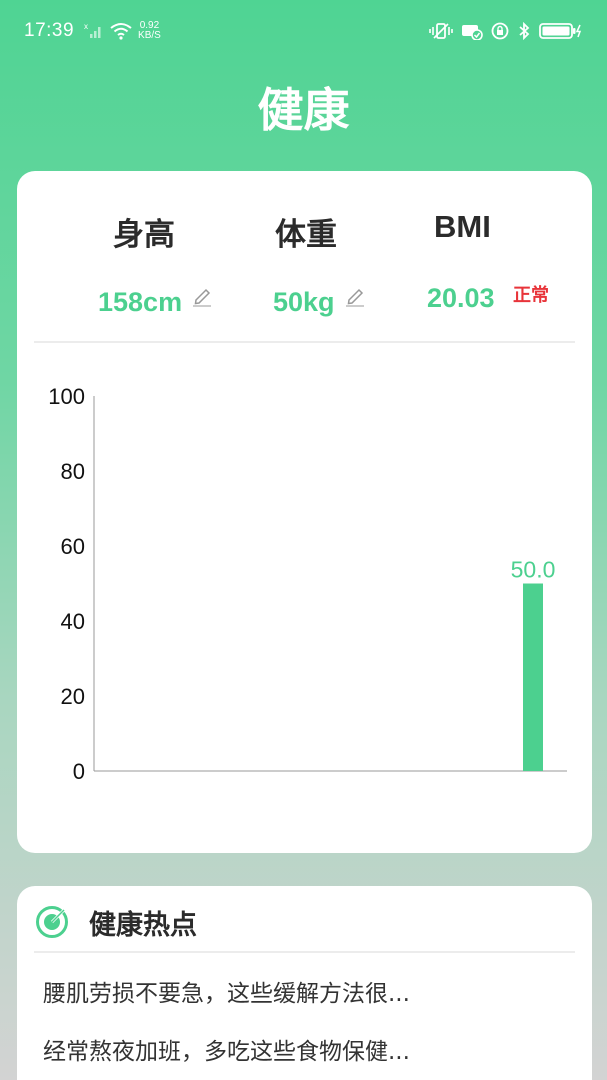 The image size is (607, 1080). I want to click on hot-title: 健康热点, so click(143, 925).